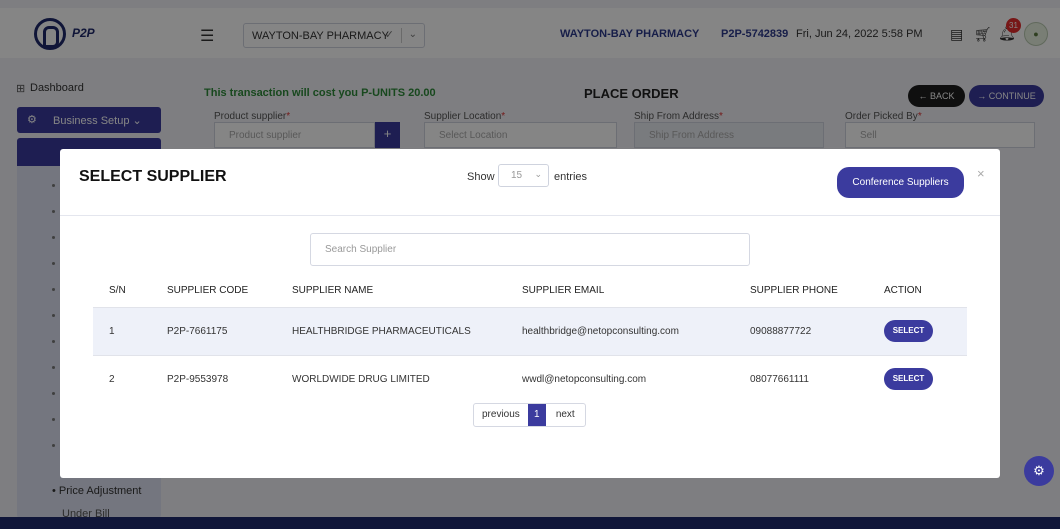  What do you see at coordinates (481, 177) in the screenshot?
I see `show-label: Show` at bounding box center [481, 177].